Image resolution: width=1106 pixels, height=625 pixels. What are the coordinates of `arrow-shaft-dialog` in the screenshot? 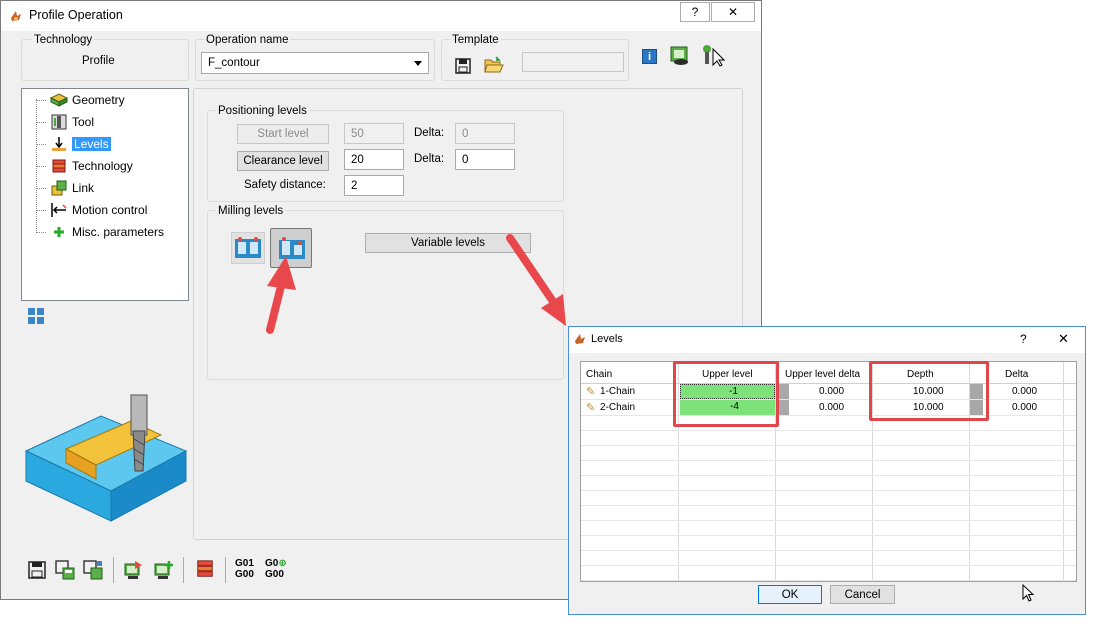 It's located at (531, 269).